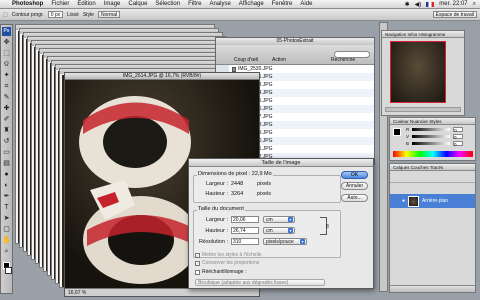 Image resolution: width=480 pixels, height=300 pixels. What do you see at coordinates (27, 4) in the screenshot?
I see `menu-app: Photoshop` at bounding box center [27, 4].